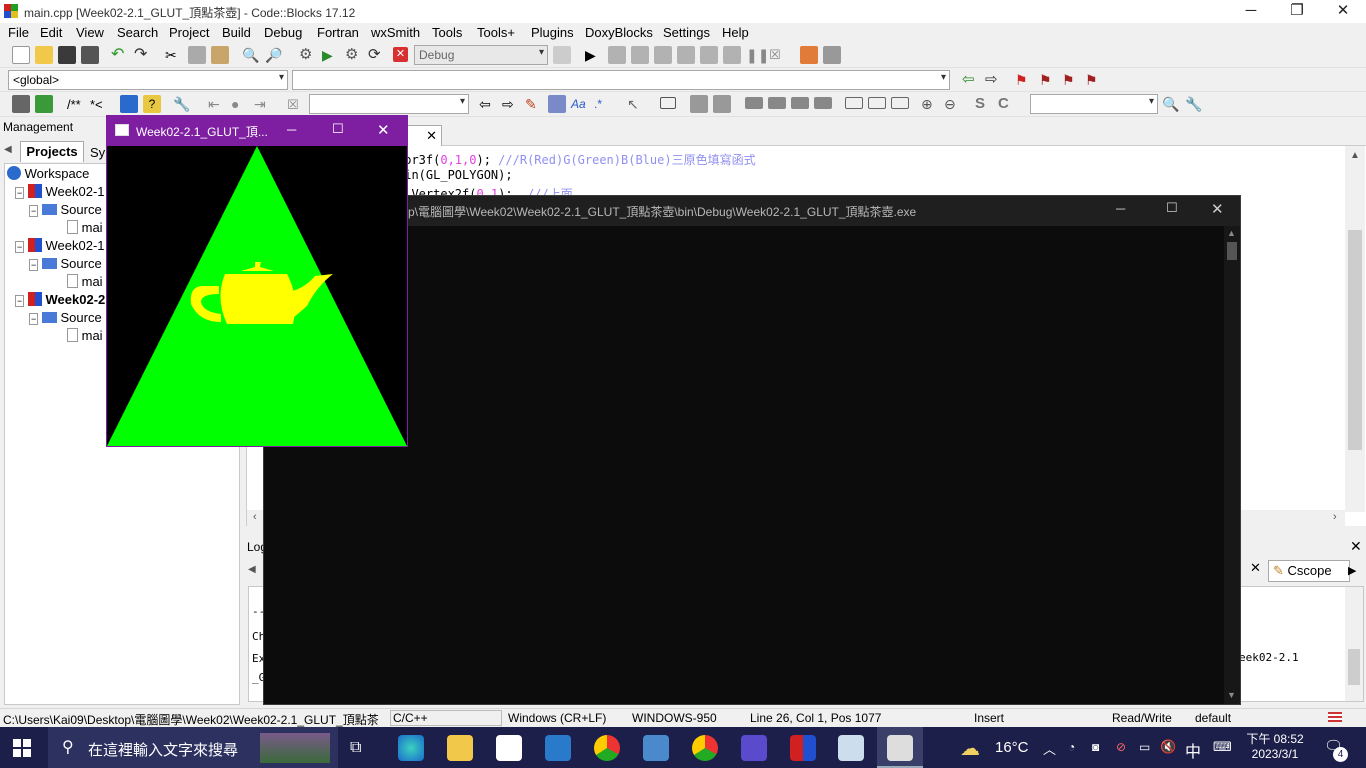 The image size is (1366, 768). What do you see at coordinates (1071, 747) in the screenshot?
I see `network-icon: ◔` at bounding box center [1071, 747].